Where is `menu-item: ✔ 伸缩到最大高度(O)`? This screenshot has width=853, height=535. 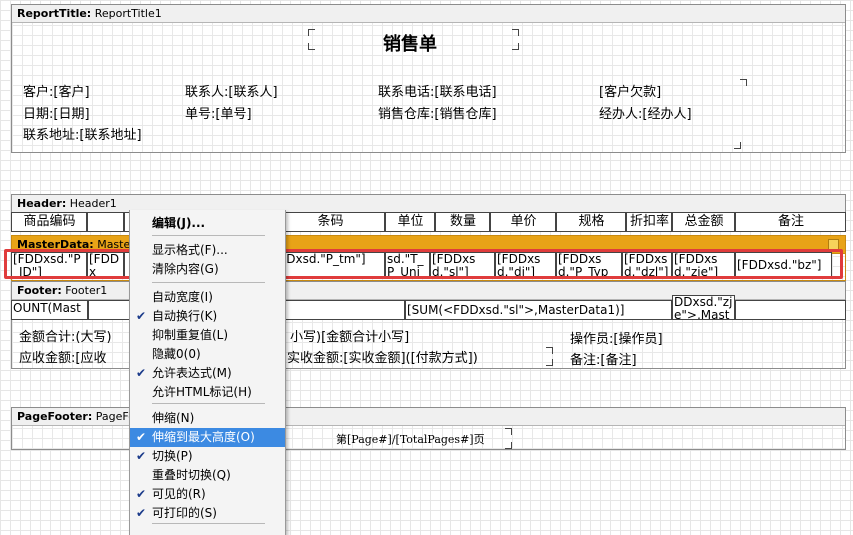
menu-item: ✔ 伸缩到最大高度(O) is located at coordinates (207, 437).